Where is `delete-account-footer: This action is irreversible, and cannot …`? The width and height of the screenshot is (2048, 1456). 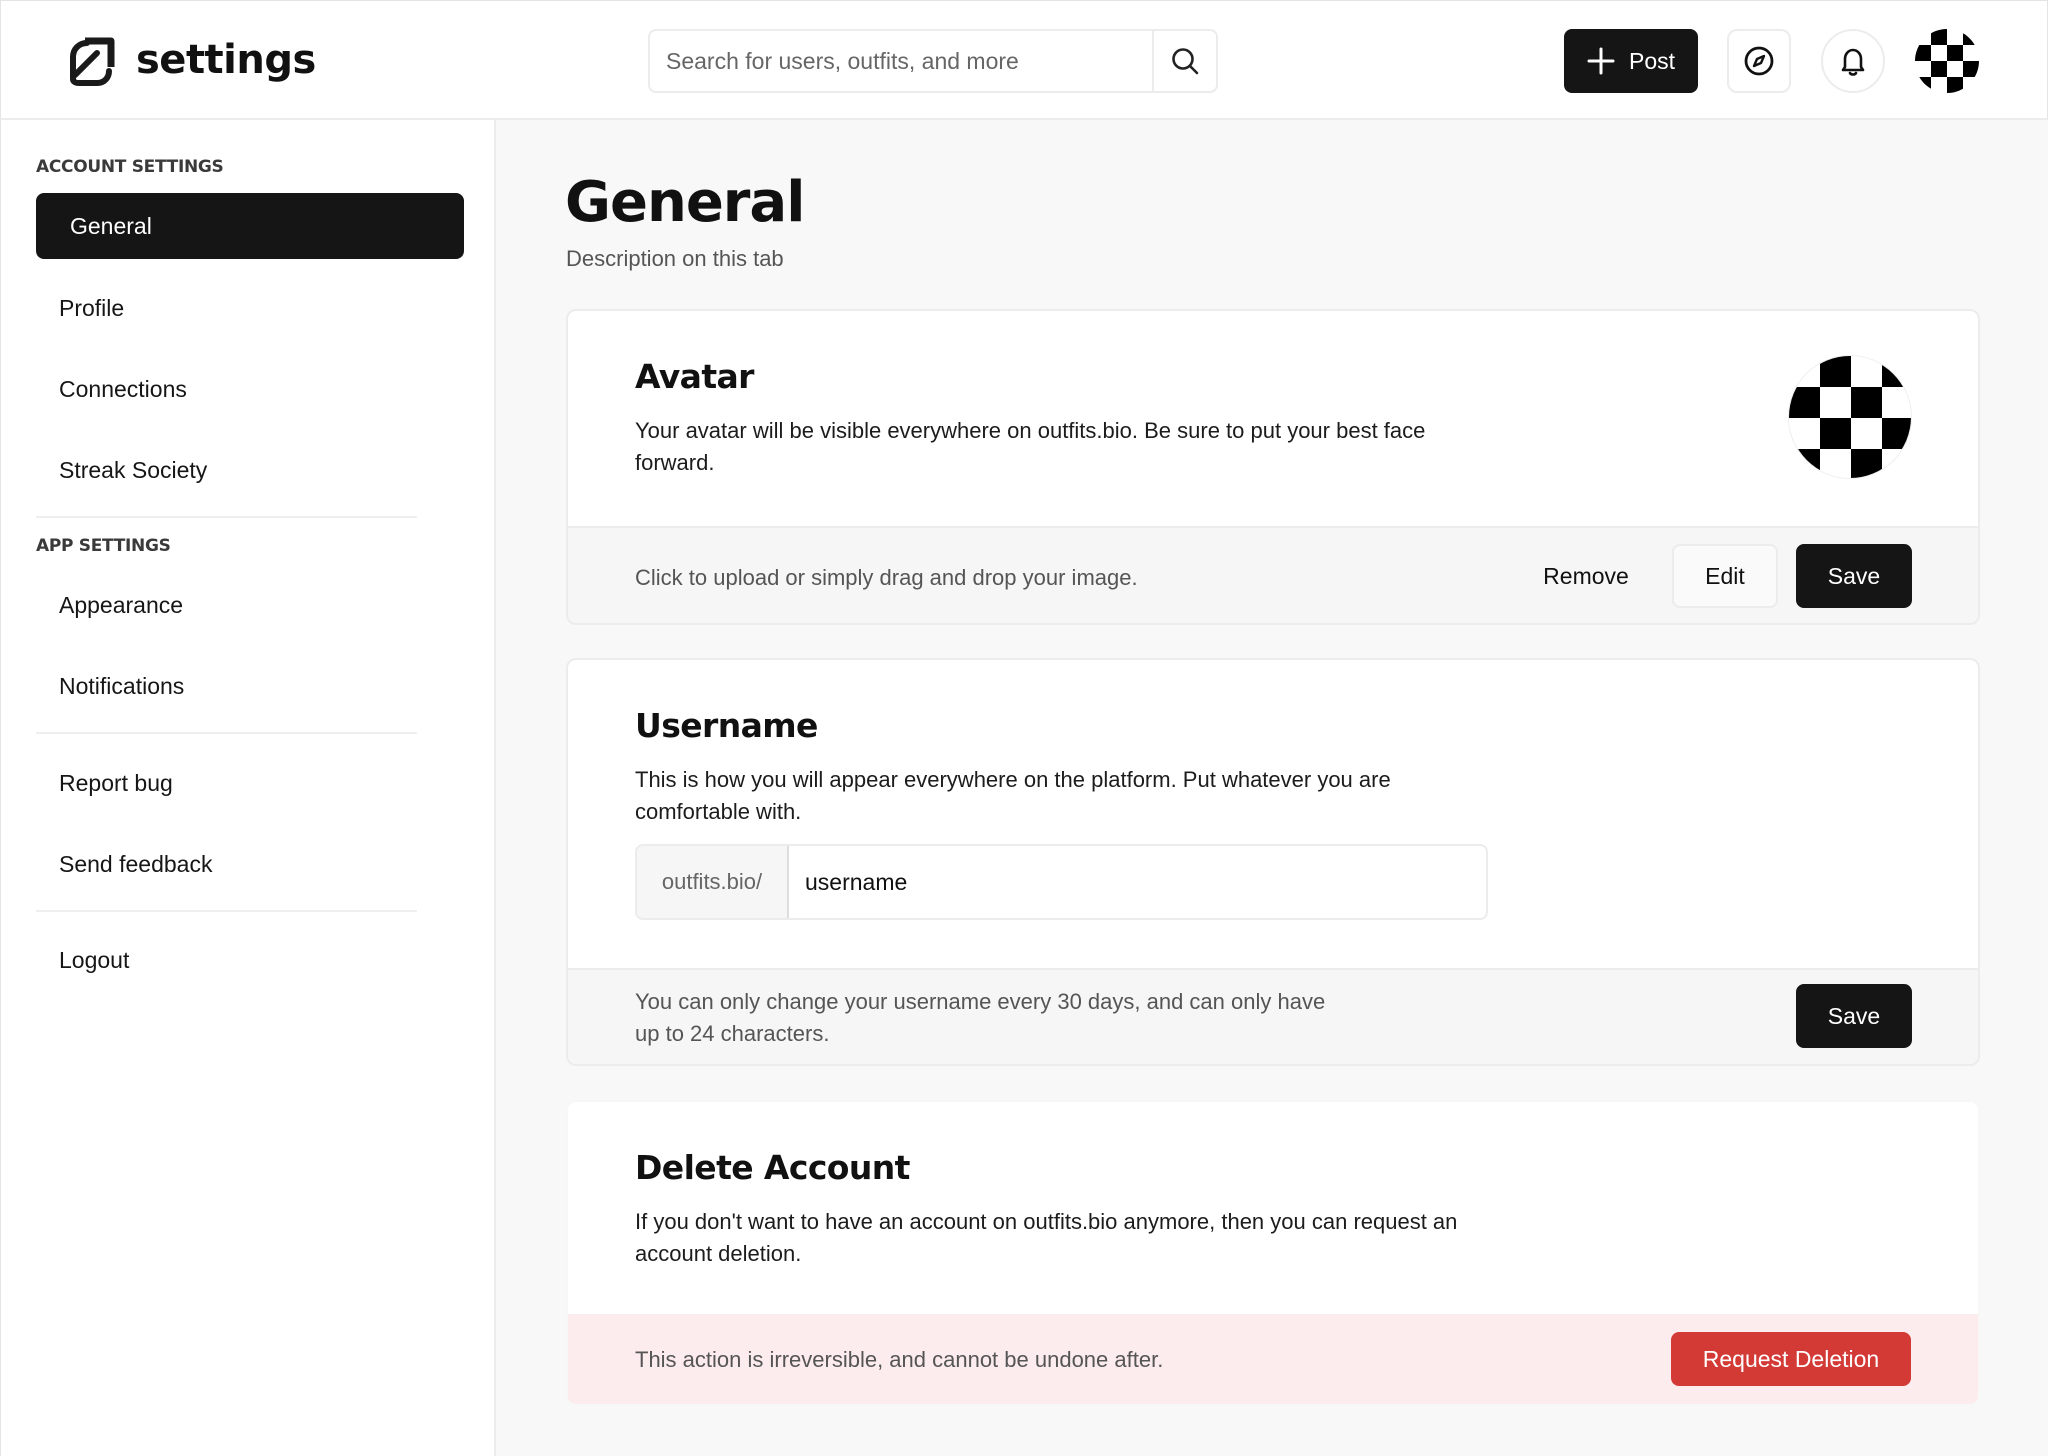 delete-account-footer: This action is irreversible, and cannot … is located at coordinates (1273, 1359).